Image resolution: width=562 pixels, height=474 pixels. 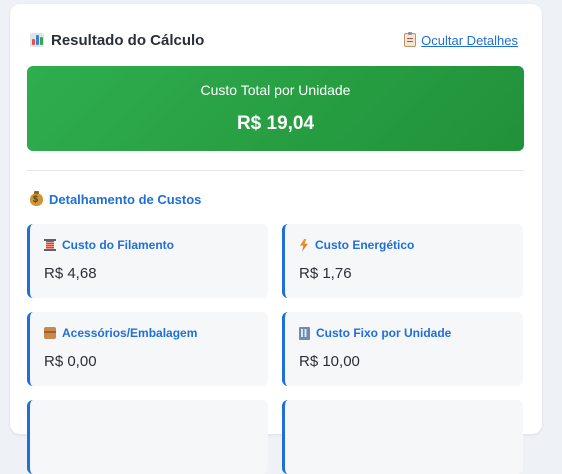 What do you see at coordinates (147, 261) in the screenshot?
I see `cost-card-filament: Custo do Filamento R$ 4,68` at bounding box center [147, 261].